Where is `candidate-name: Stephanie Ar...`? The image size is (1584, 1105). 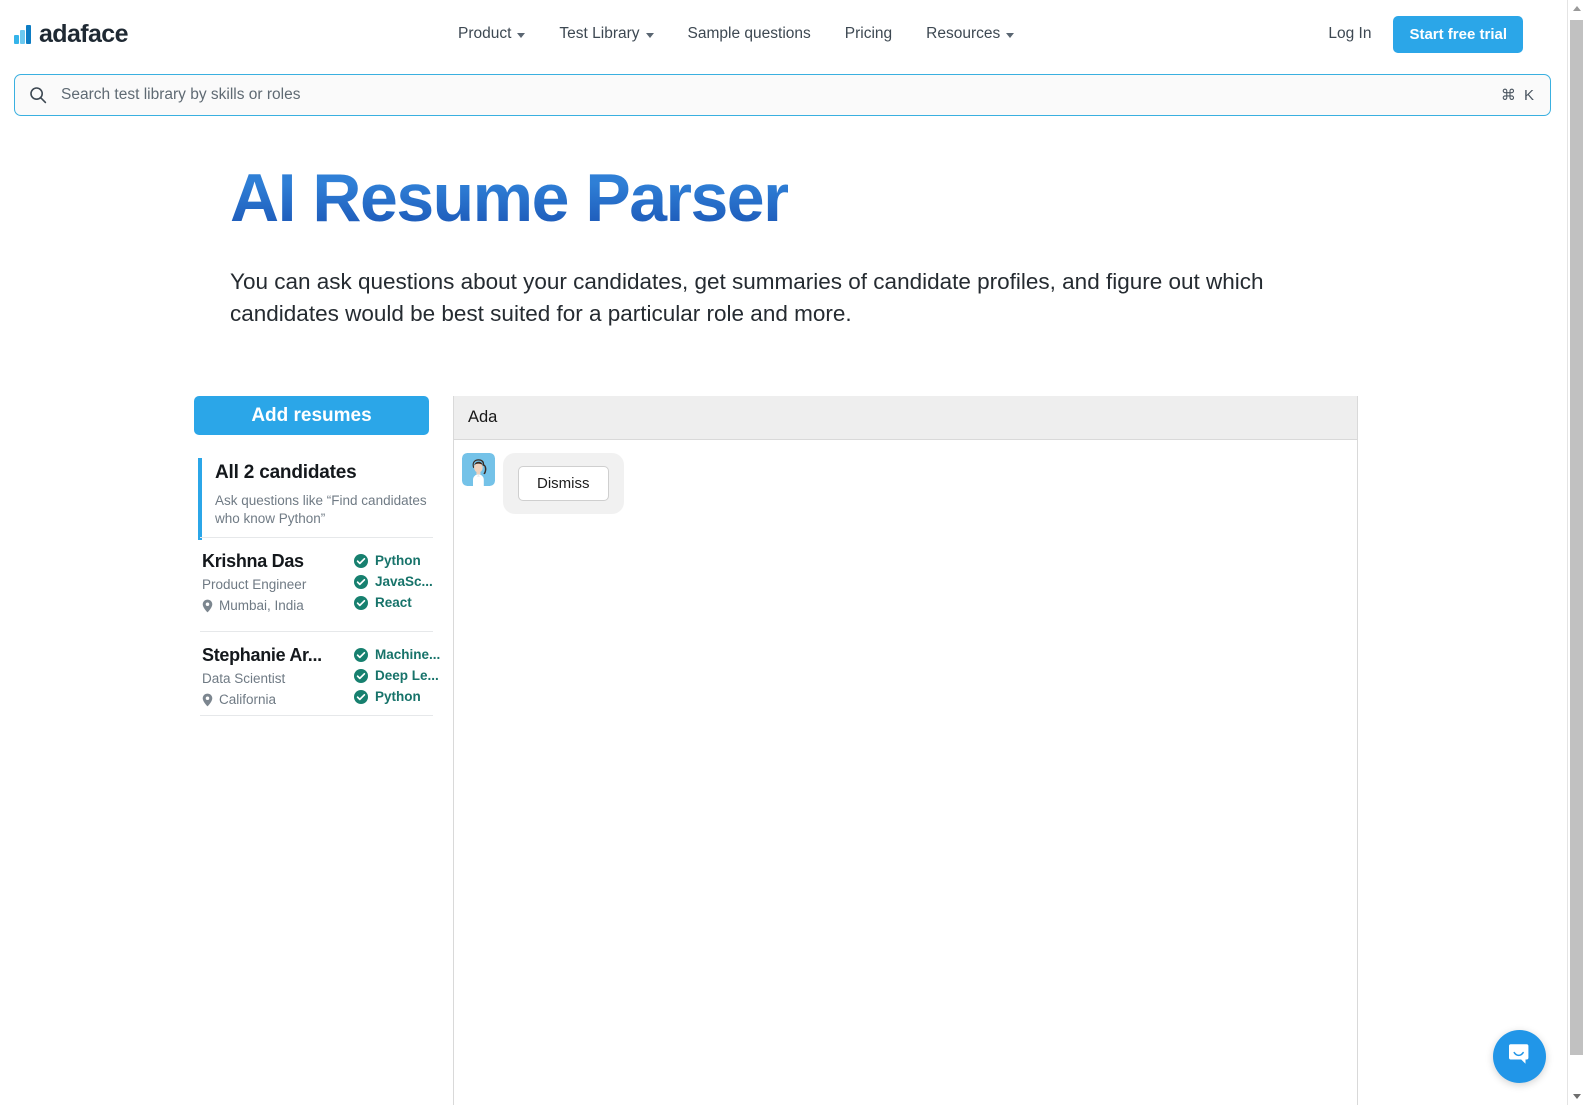
candidate-name: Stephanie Ar... is located at coordinates (262, 655).